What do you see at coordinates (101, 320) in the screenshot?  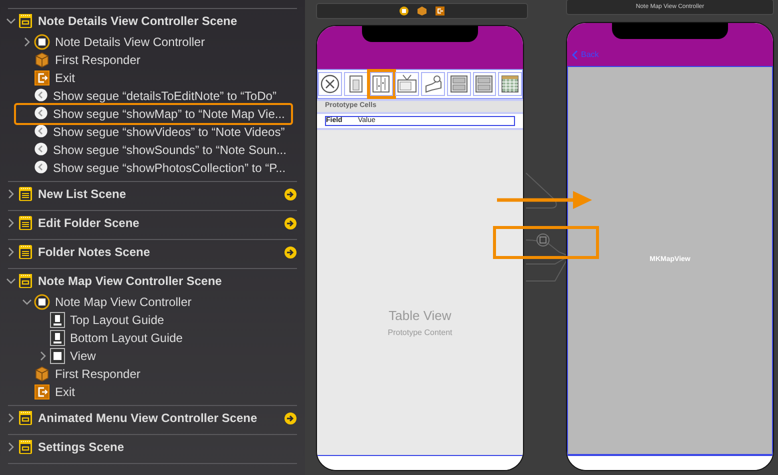 I see `outline-item: Top Layout Guide` at bounding box center [101, 320].